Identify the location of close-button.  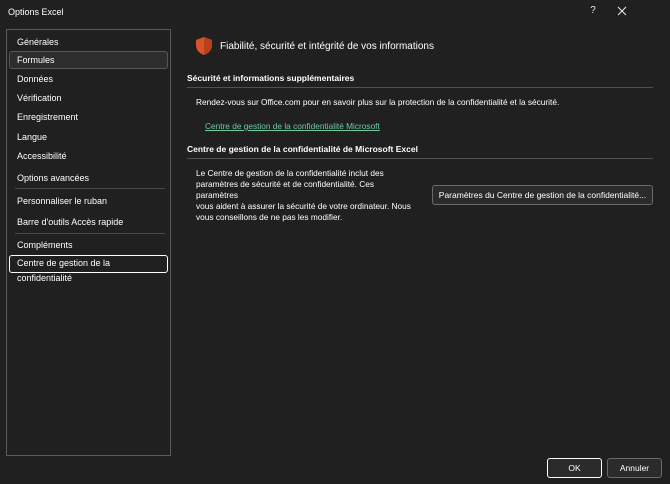
(622, 11).